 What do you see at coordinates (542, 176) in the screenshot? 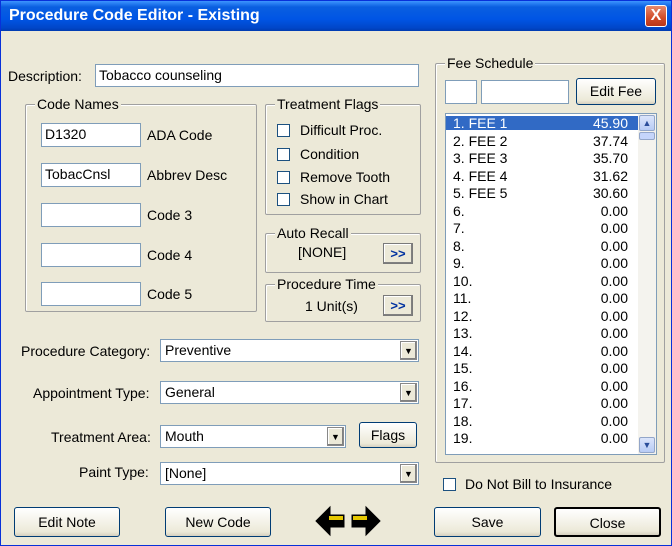
I see `fee-schedule-row: 4. FEE 4 31.62` at bounding box center [542, 176].